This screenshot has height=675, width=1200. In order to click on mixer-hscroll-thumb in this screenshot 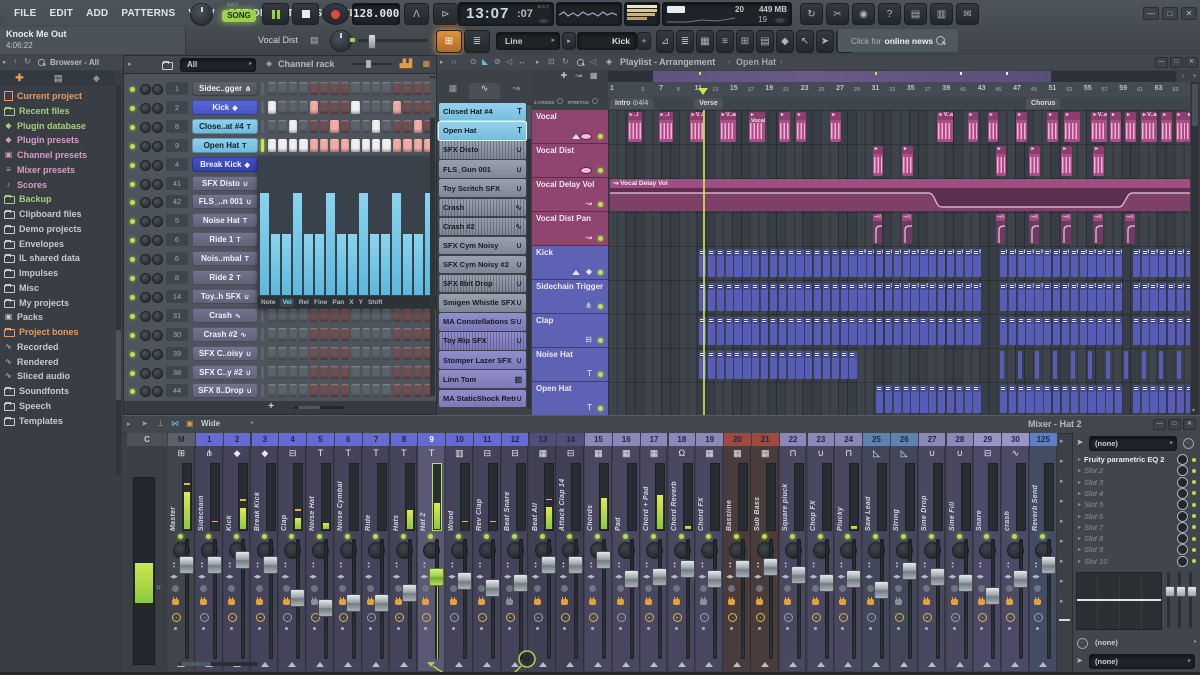, I will do `click(196, 664)`.